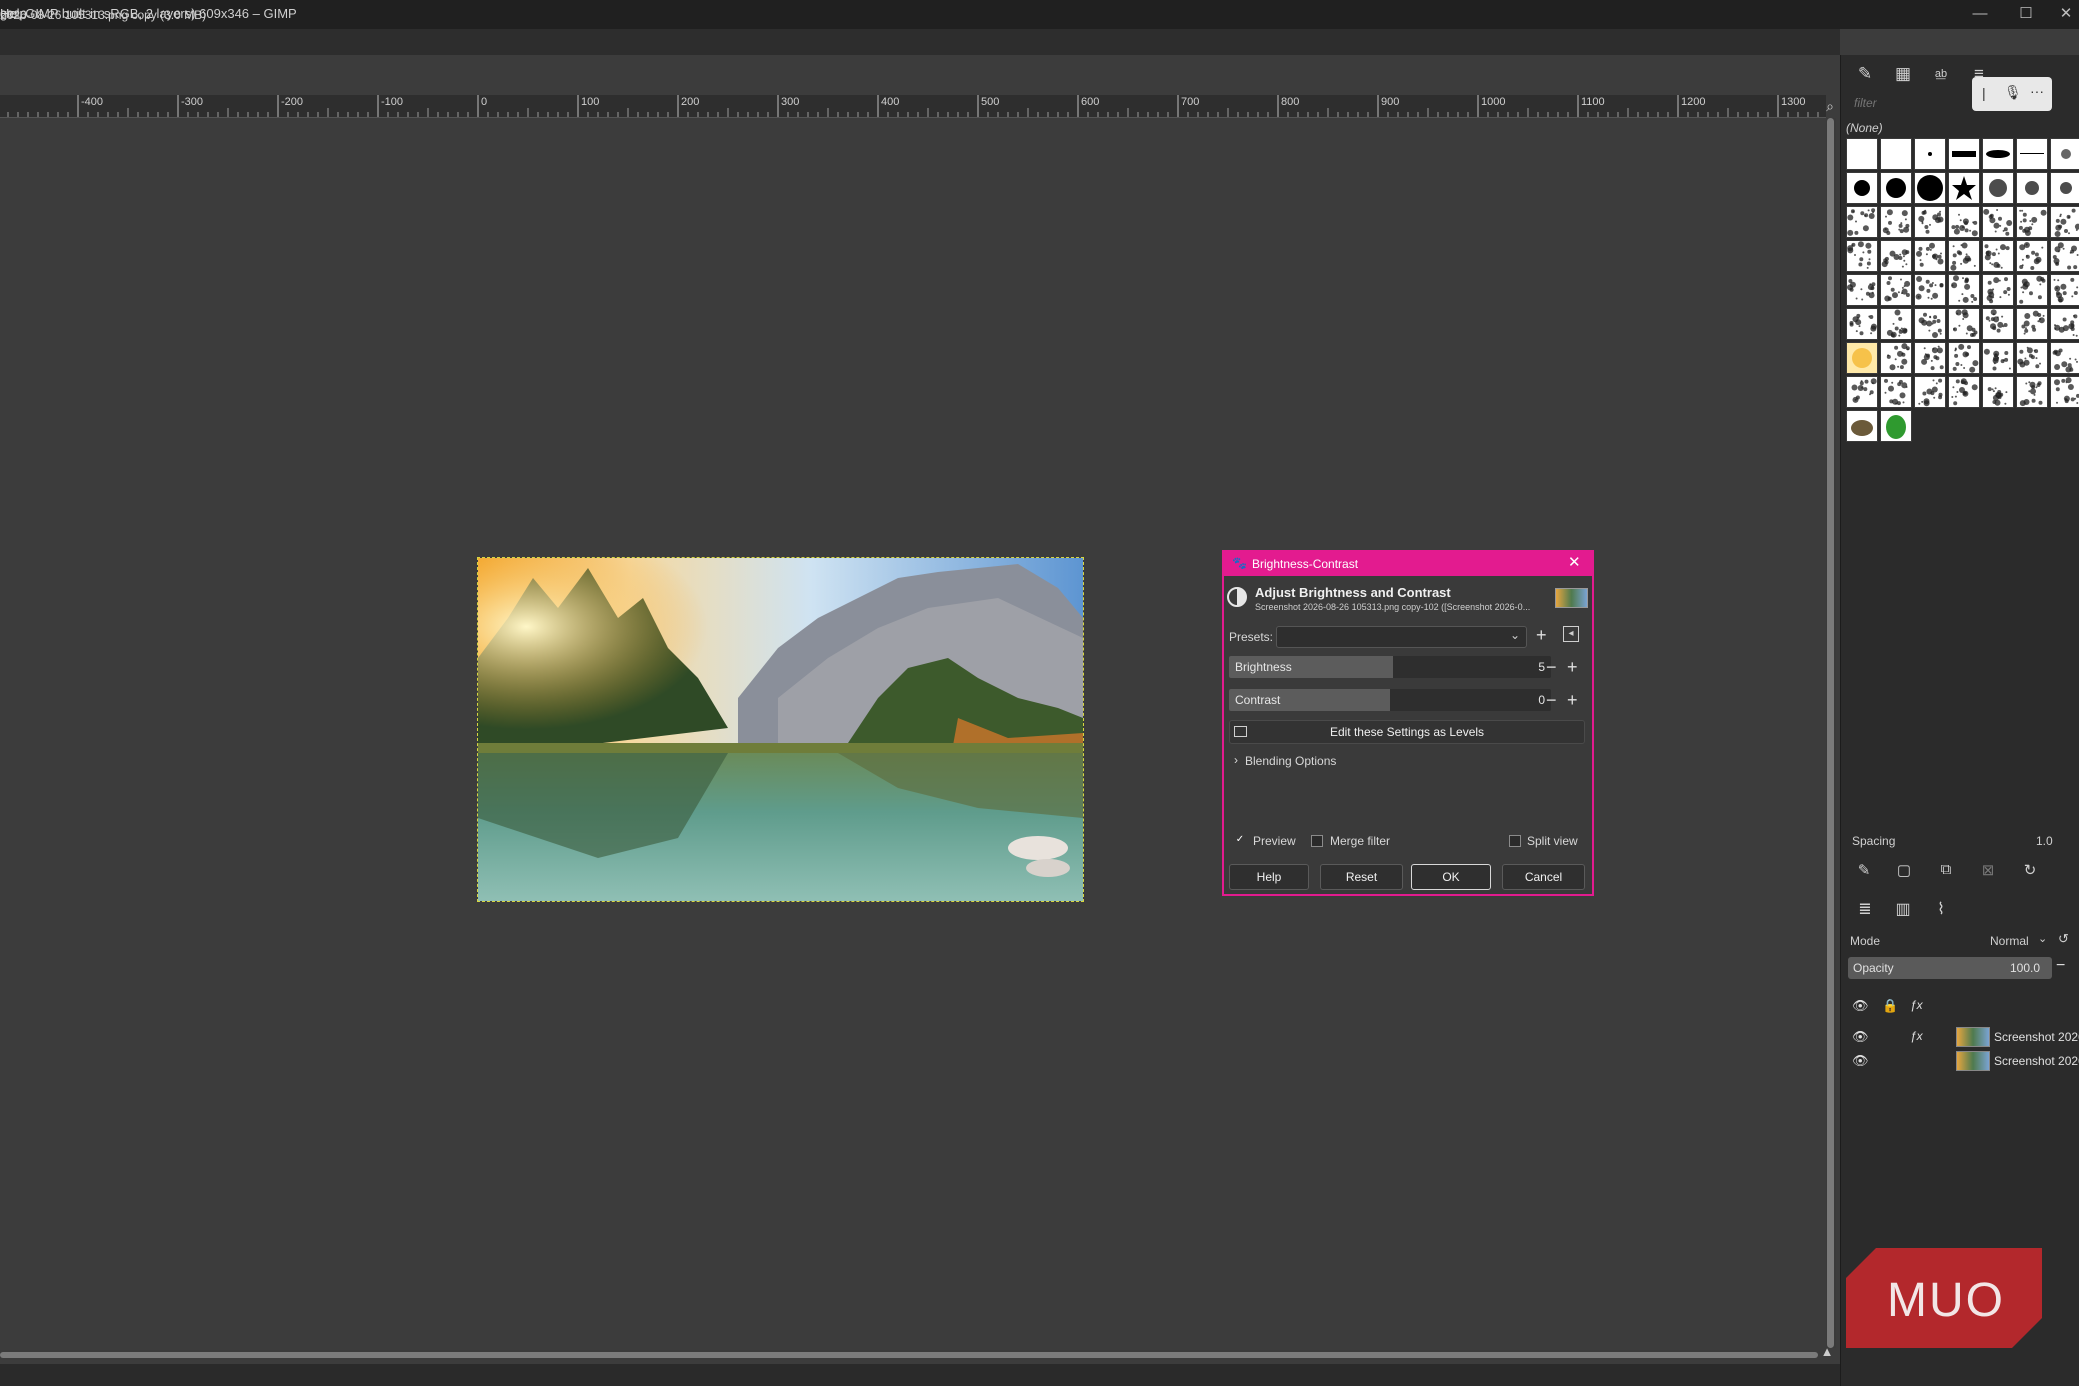 This screenshot has width=2079, height=1386. Describe the element at coordinates (2026, 14) in the screenshot. I see `maximize-button: ☐` at that location.